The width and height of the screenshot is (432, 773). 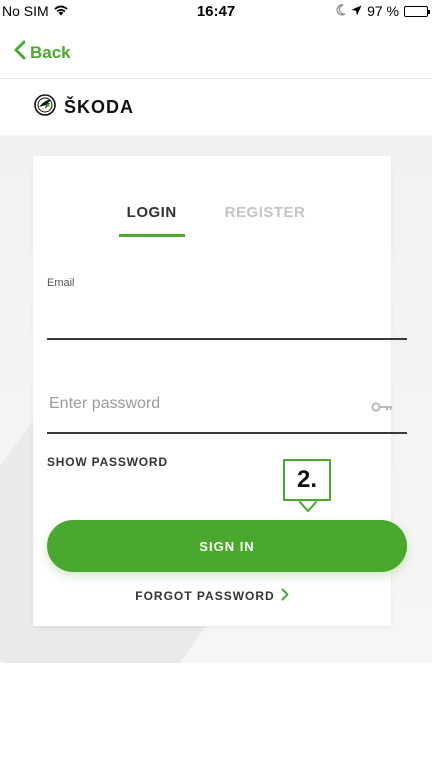 What do you see at coordinates (216, 52) in the screenshot?
I see `navigation-bar: Back` at bounding box center [216, 52].